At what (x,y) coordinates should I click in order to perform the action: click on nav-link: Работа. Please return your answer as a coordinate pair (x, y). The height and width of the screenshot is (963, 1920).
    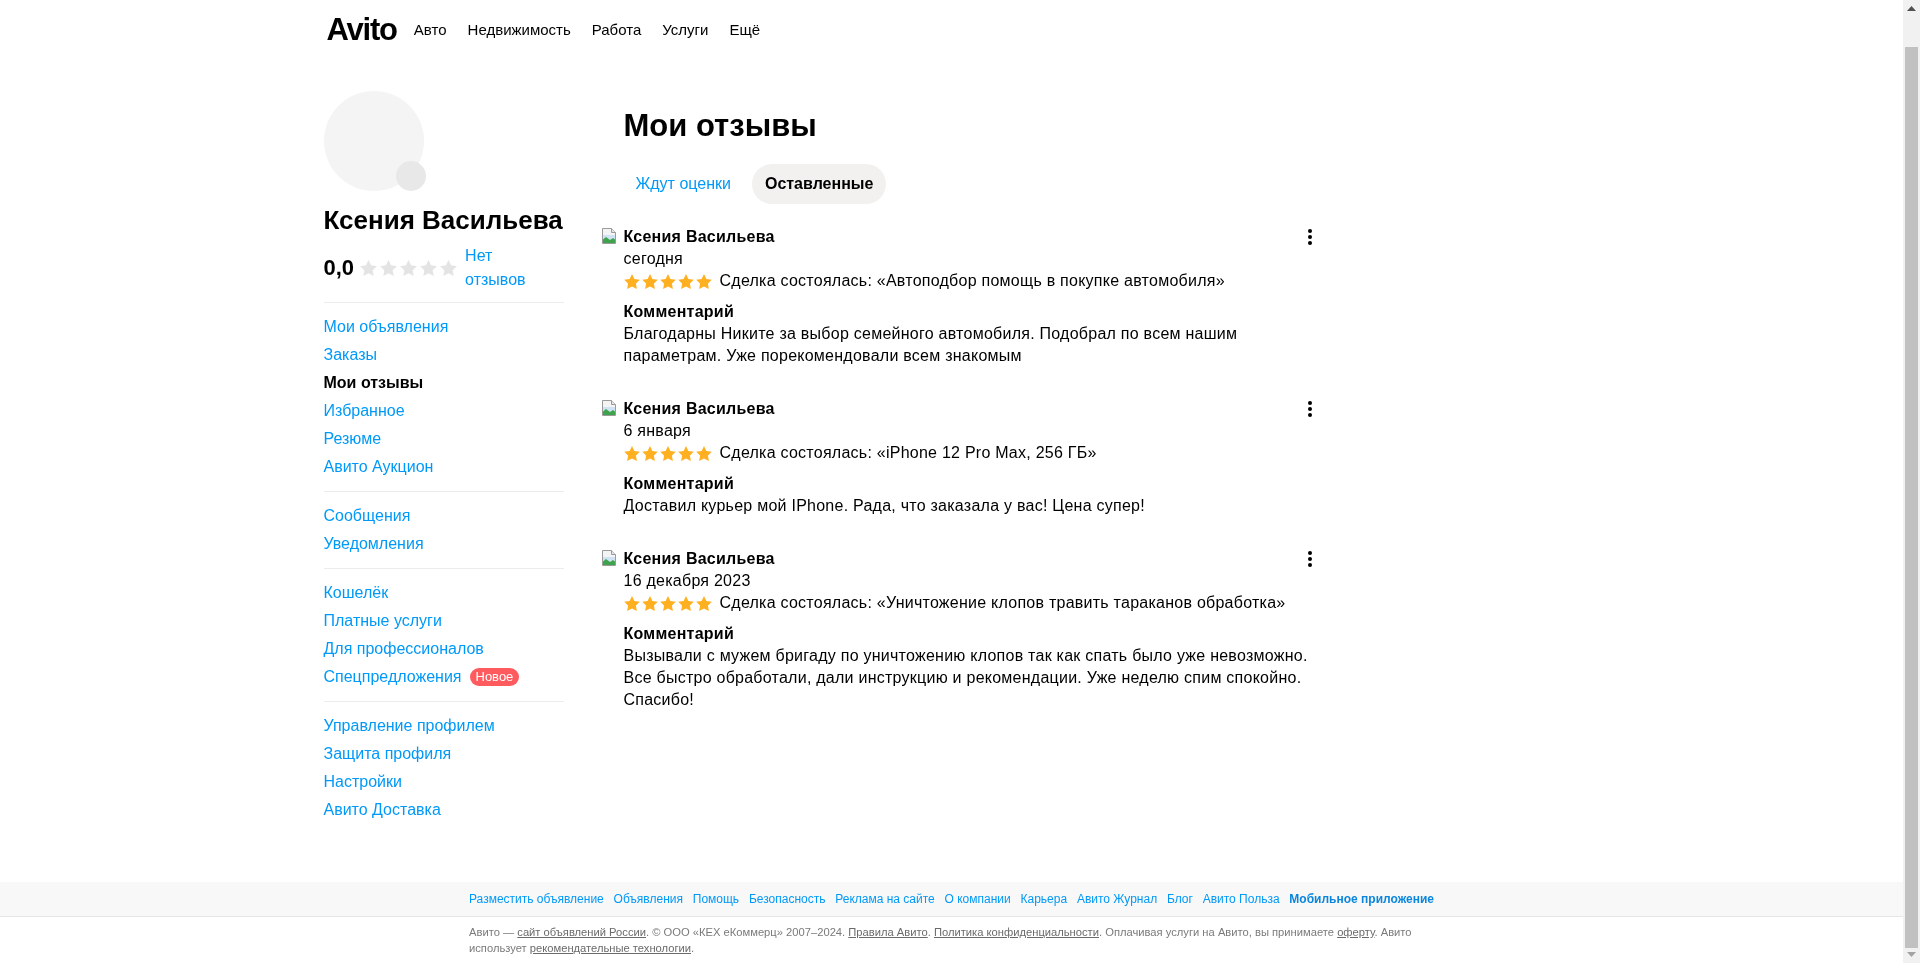
    Looking at the image, I should click on (616, 30).